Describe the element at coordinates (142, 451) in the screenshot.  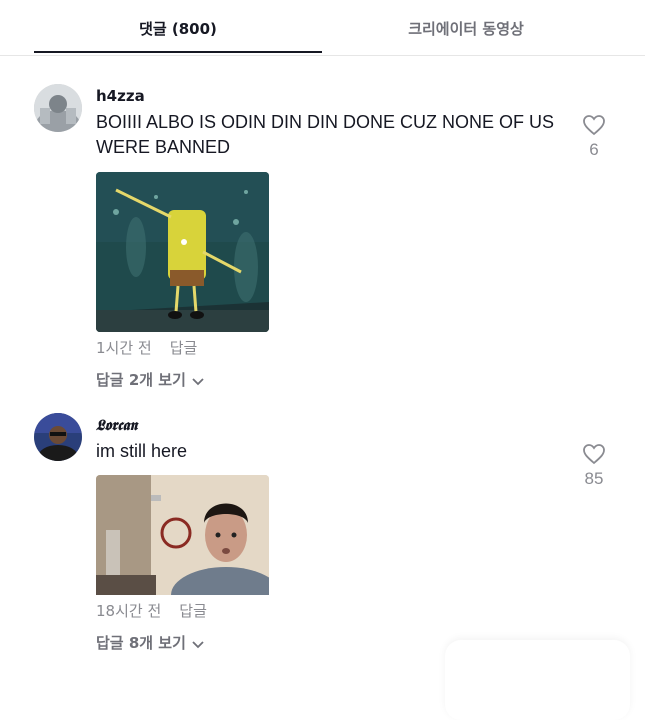
I see `comment-text: im still here` at that location.